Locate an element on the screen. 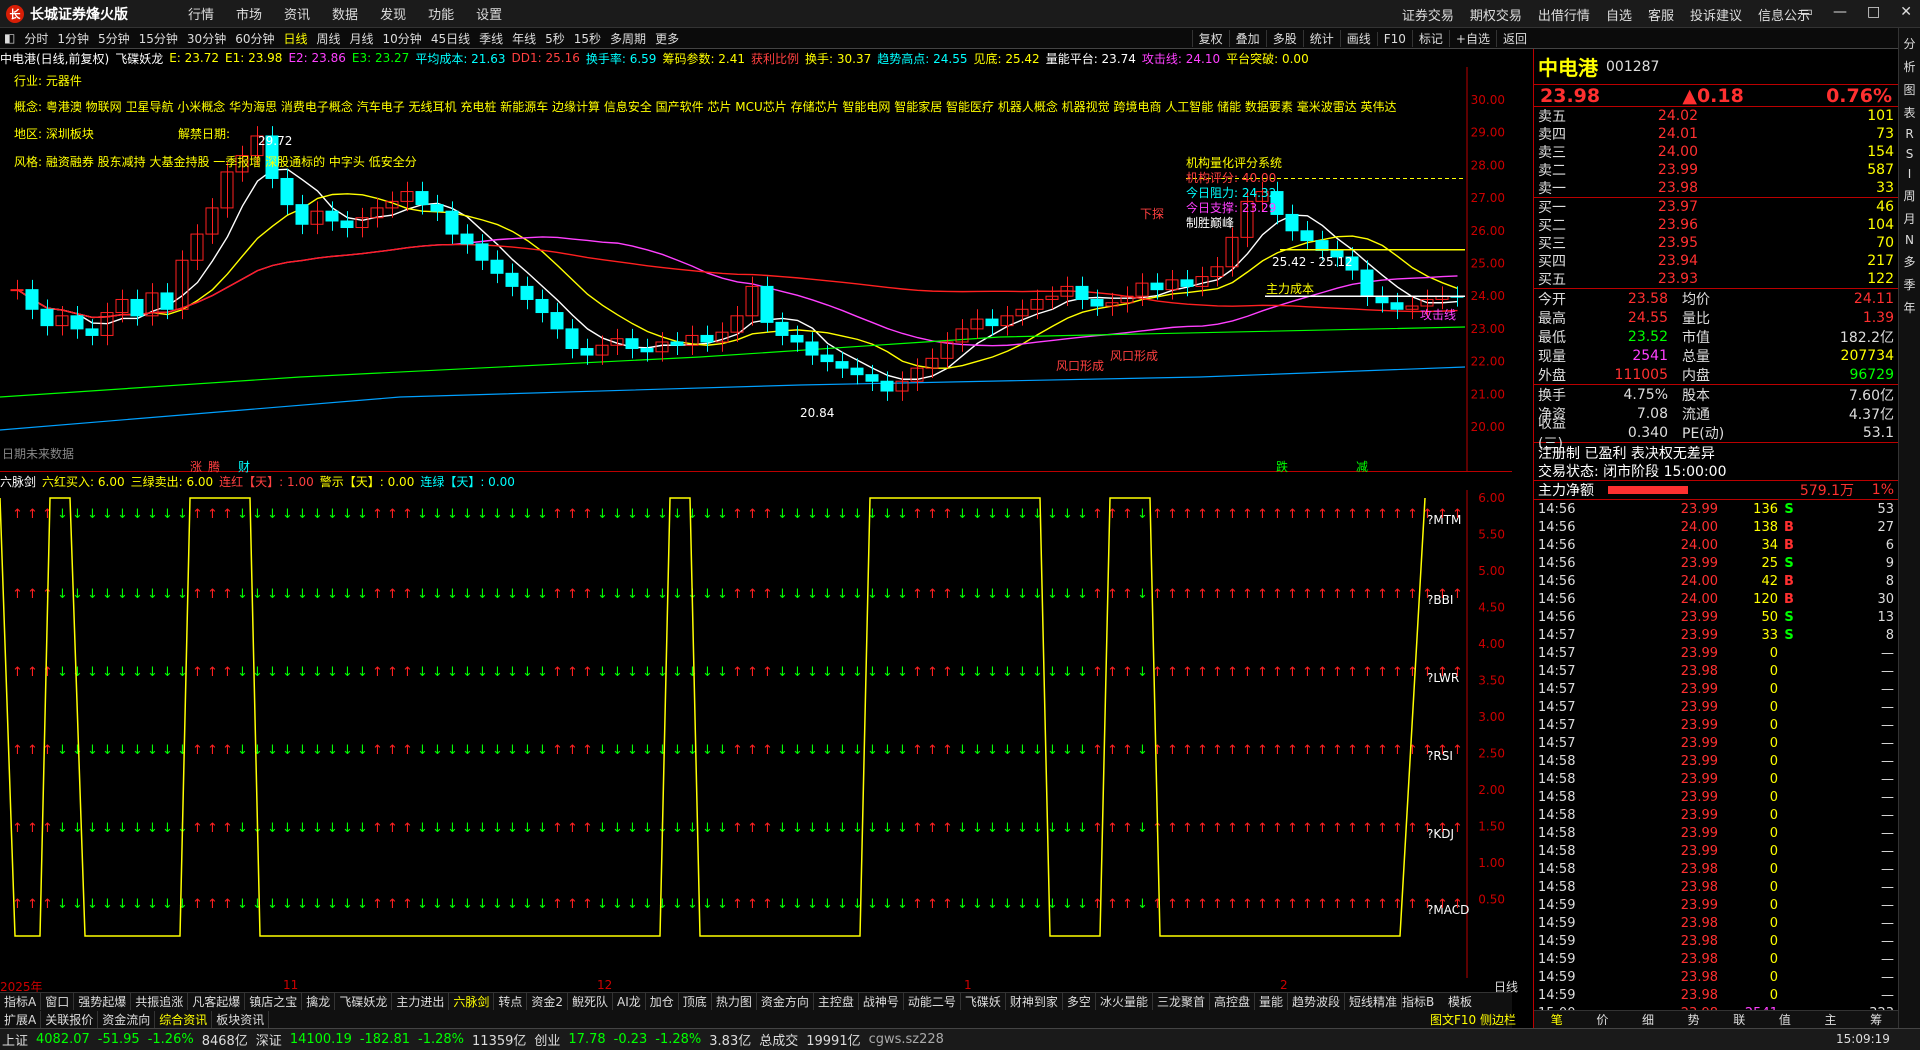 Image resolution: width=1920 pixels, height=1050 pixels. order-book-row: 买五 23.93 122 is located at coordinates (1716, 279).